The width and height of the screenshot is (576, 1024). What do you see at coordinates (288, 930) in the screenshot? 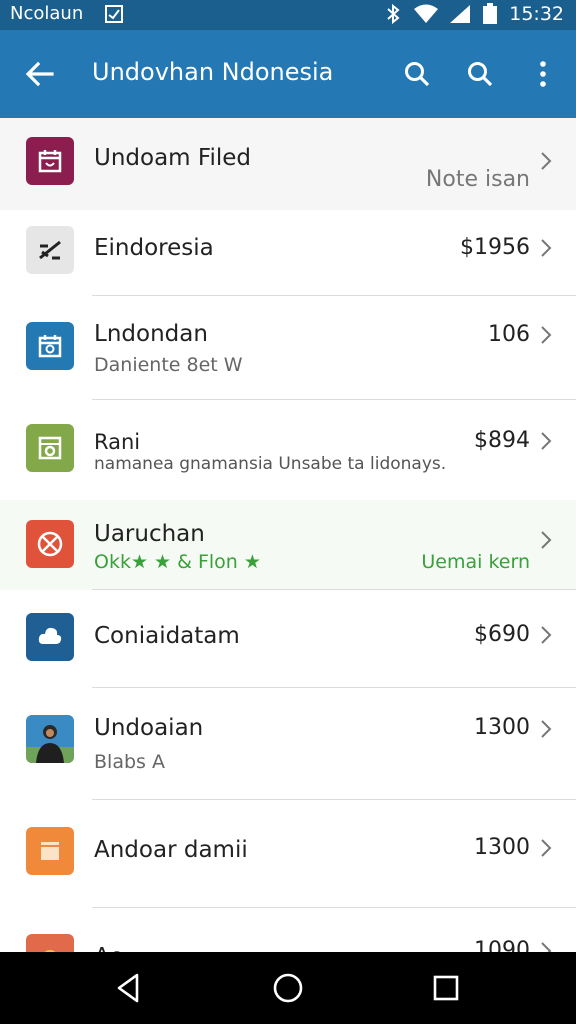
I see `list-item: Ae 1090` at bounding box center [288, 930].